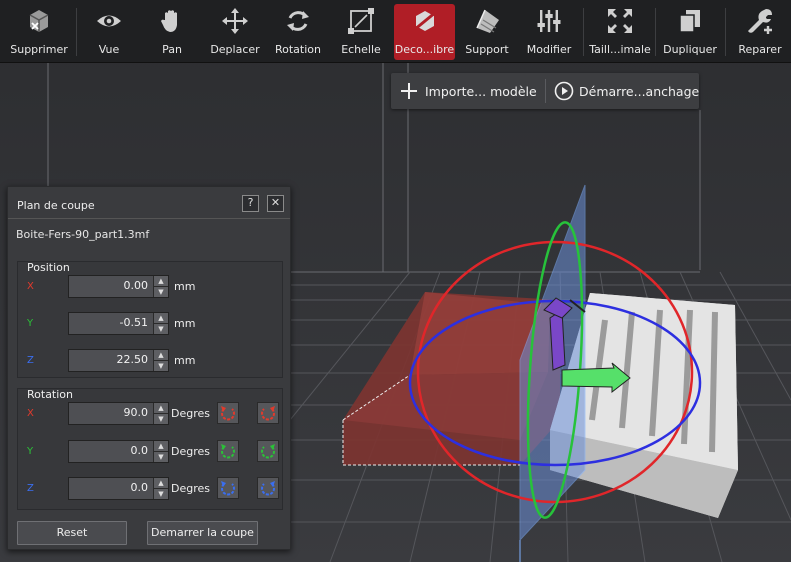 The image size is (791, 562). Describe the element at coordinates (172, 49) in the screenshot. I see `toolbar-label: Pan` at that location.